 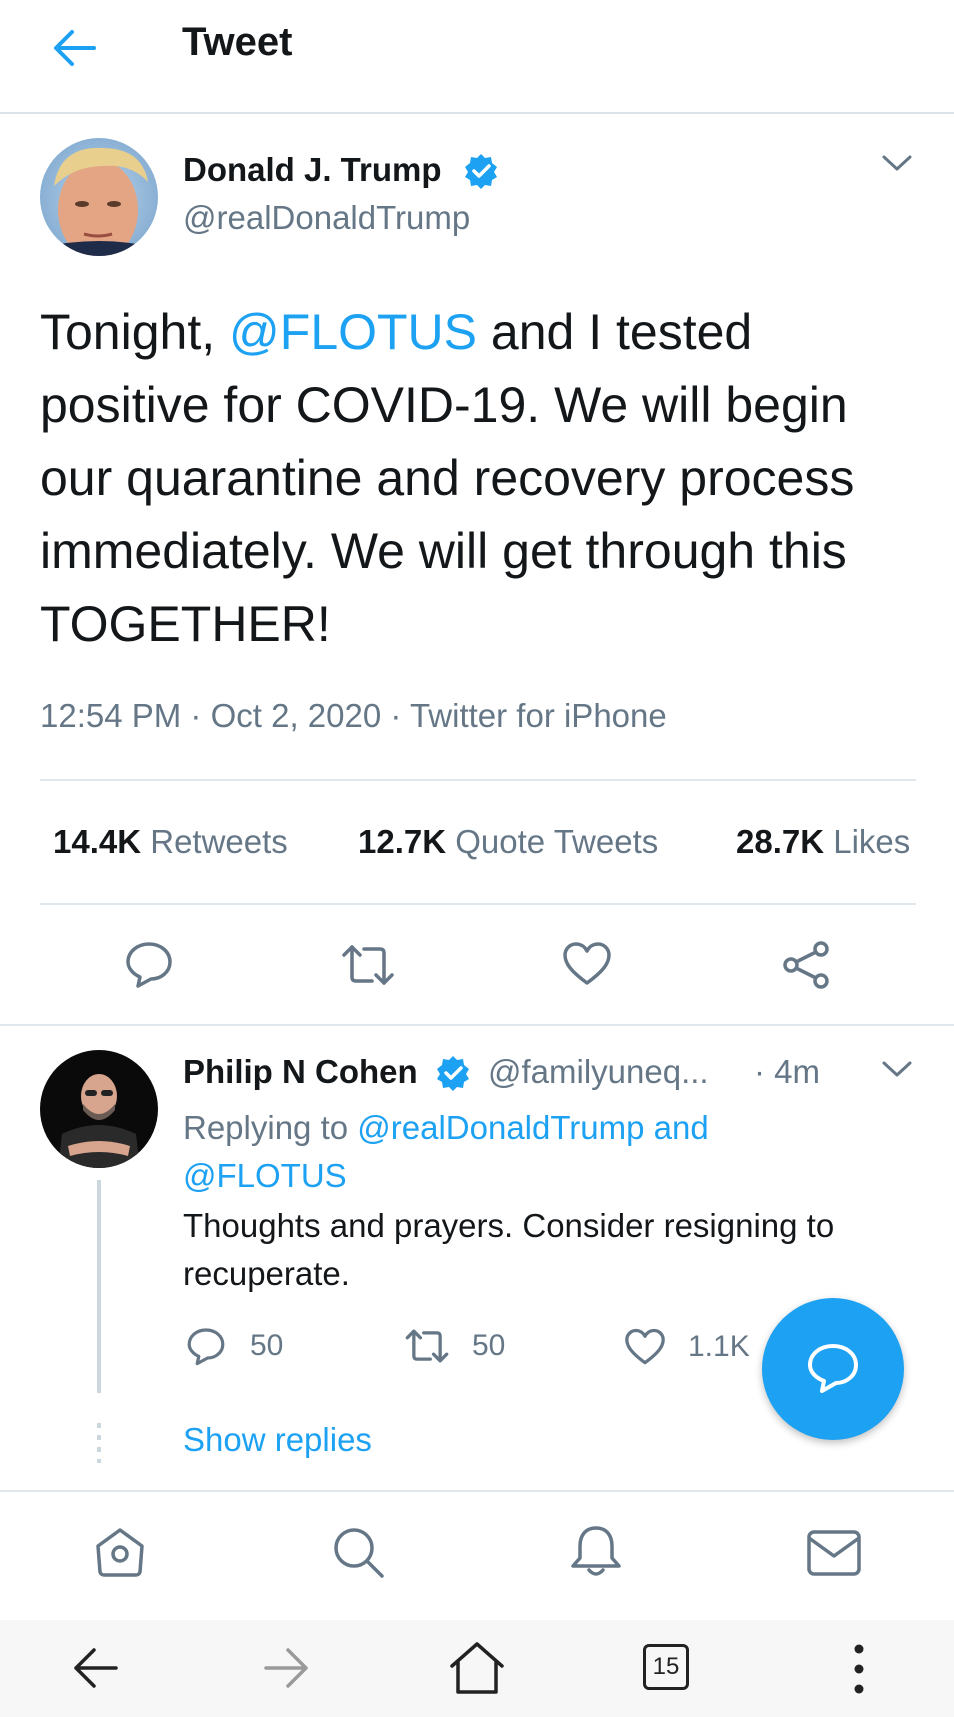 I want to click on reply-time-row: · 4m, so click(x=787, y=1072).